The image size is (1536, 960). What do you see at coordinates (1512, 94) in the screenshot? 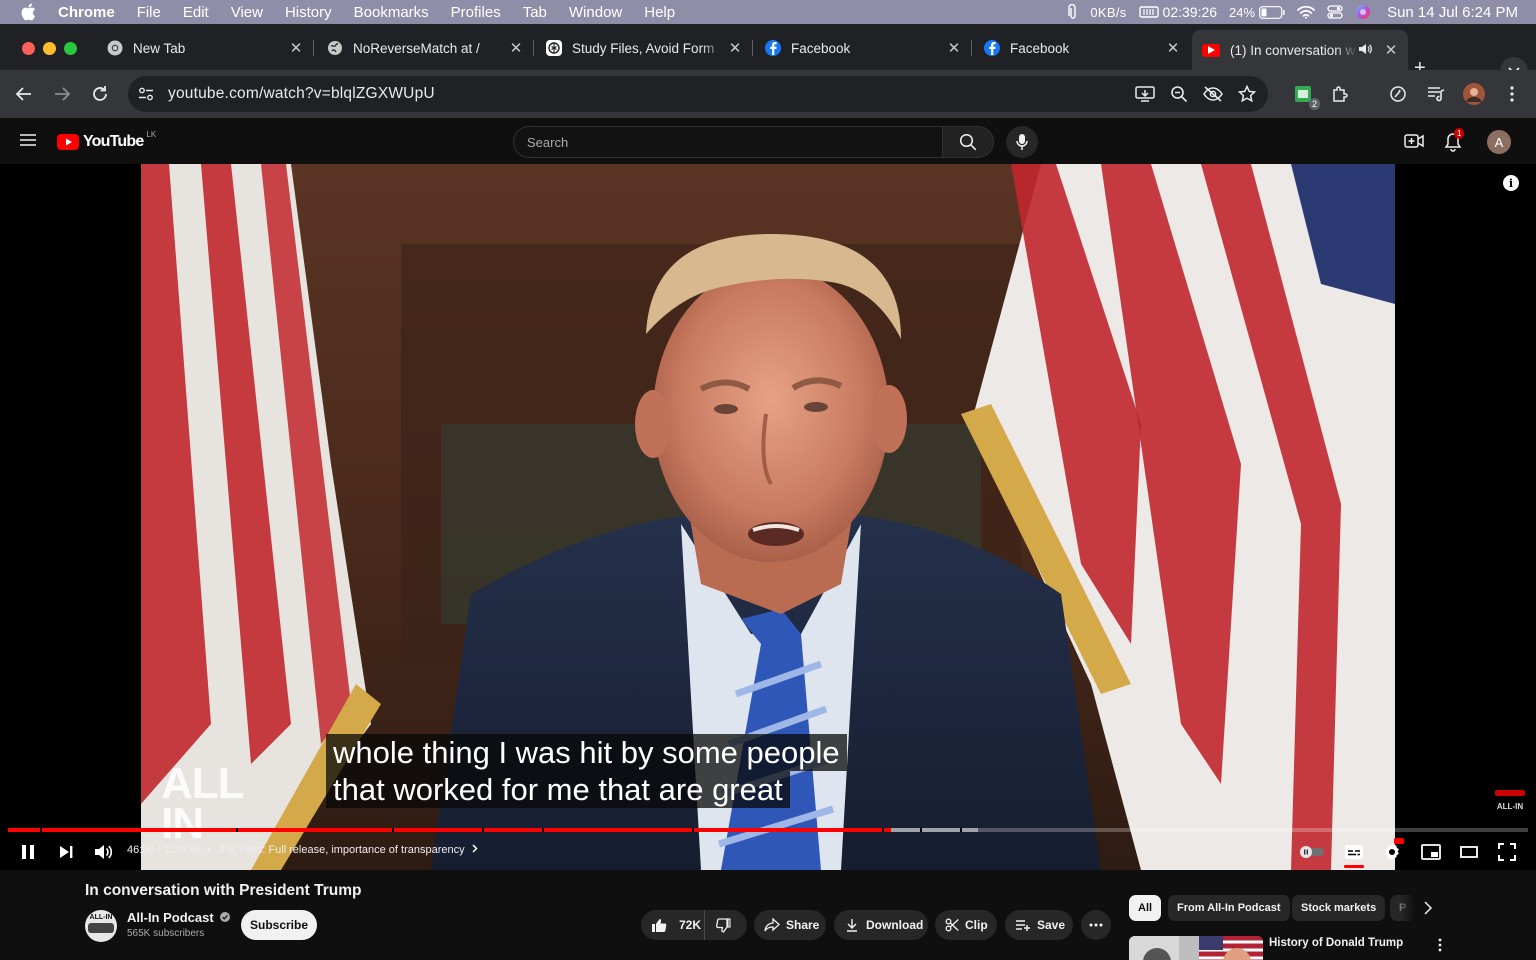
I see `chrome-menu-button` at bounding box center [1512, 94].